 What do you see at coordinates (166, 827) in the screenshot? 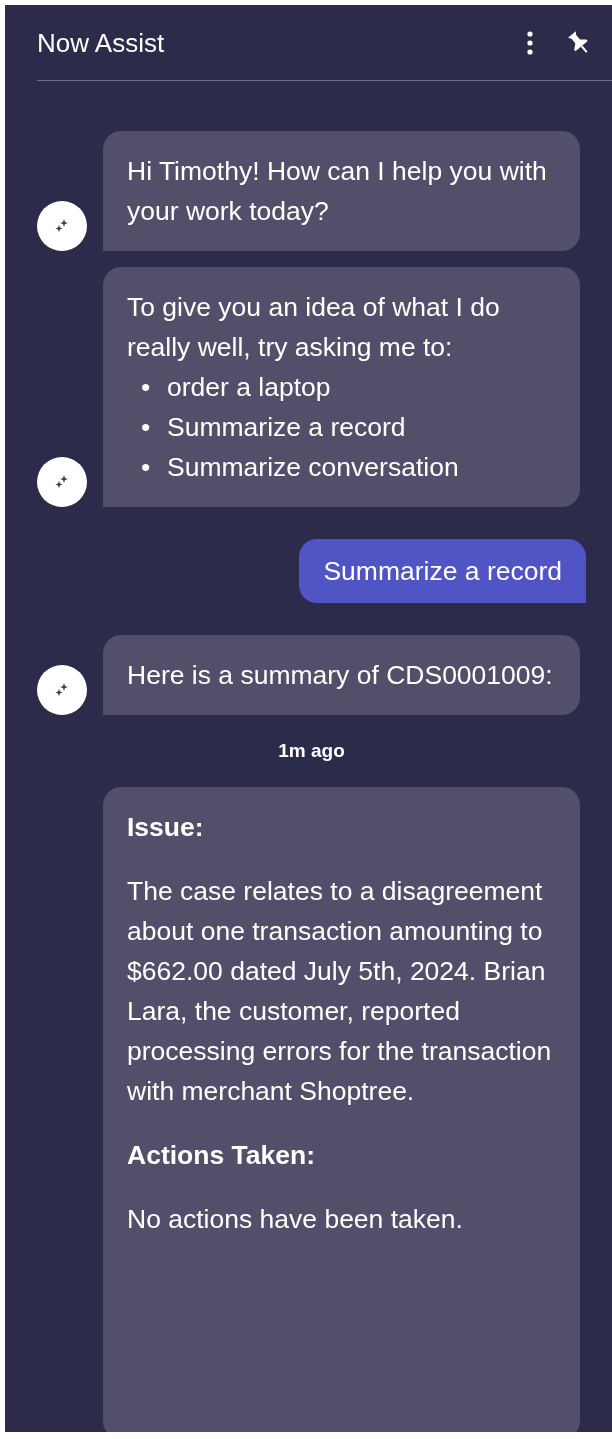
I see `section-heading: Issue:` at bounding box center [166, 827].